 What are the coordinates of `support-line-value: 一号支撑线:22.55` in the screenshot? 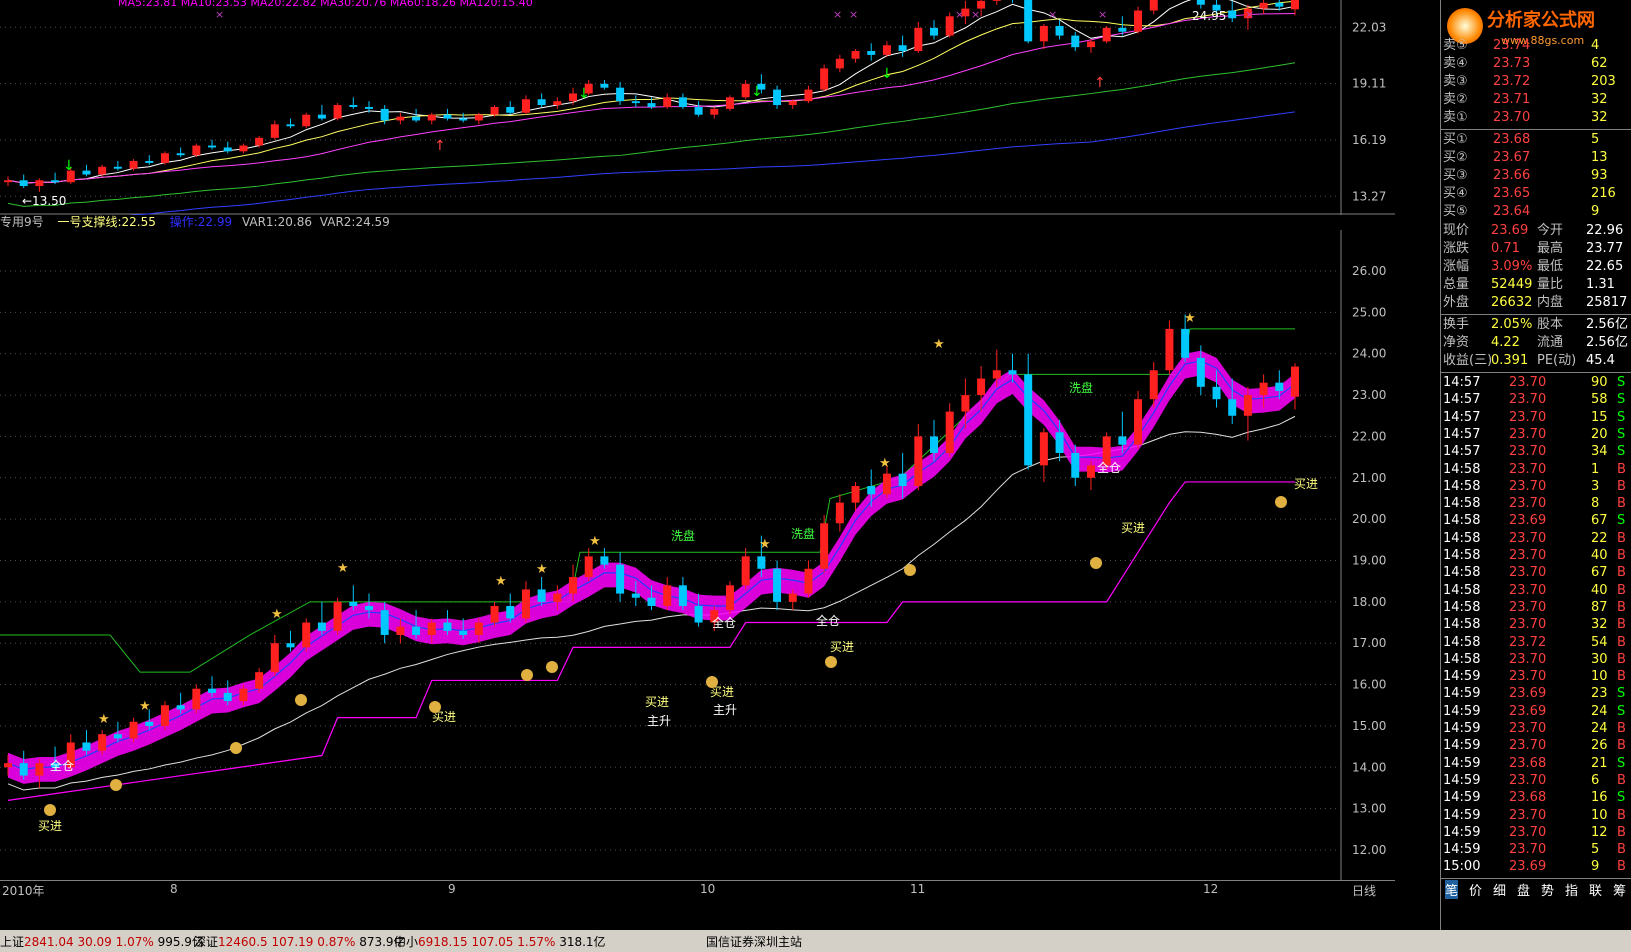 It's located at (106, 222).